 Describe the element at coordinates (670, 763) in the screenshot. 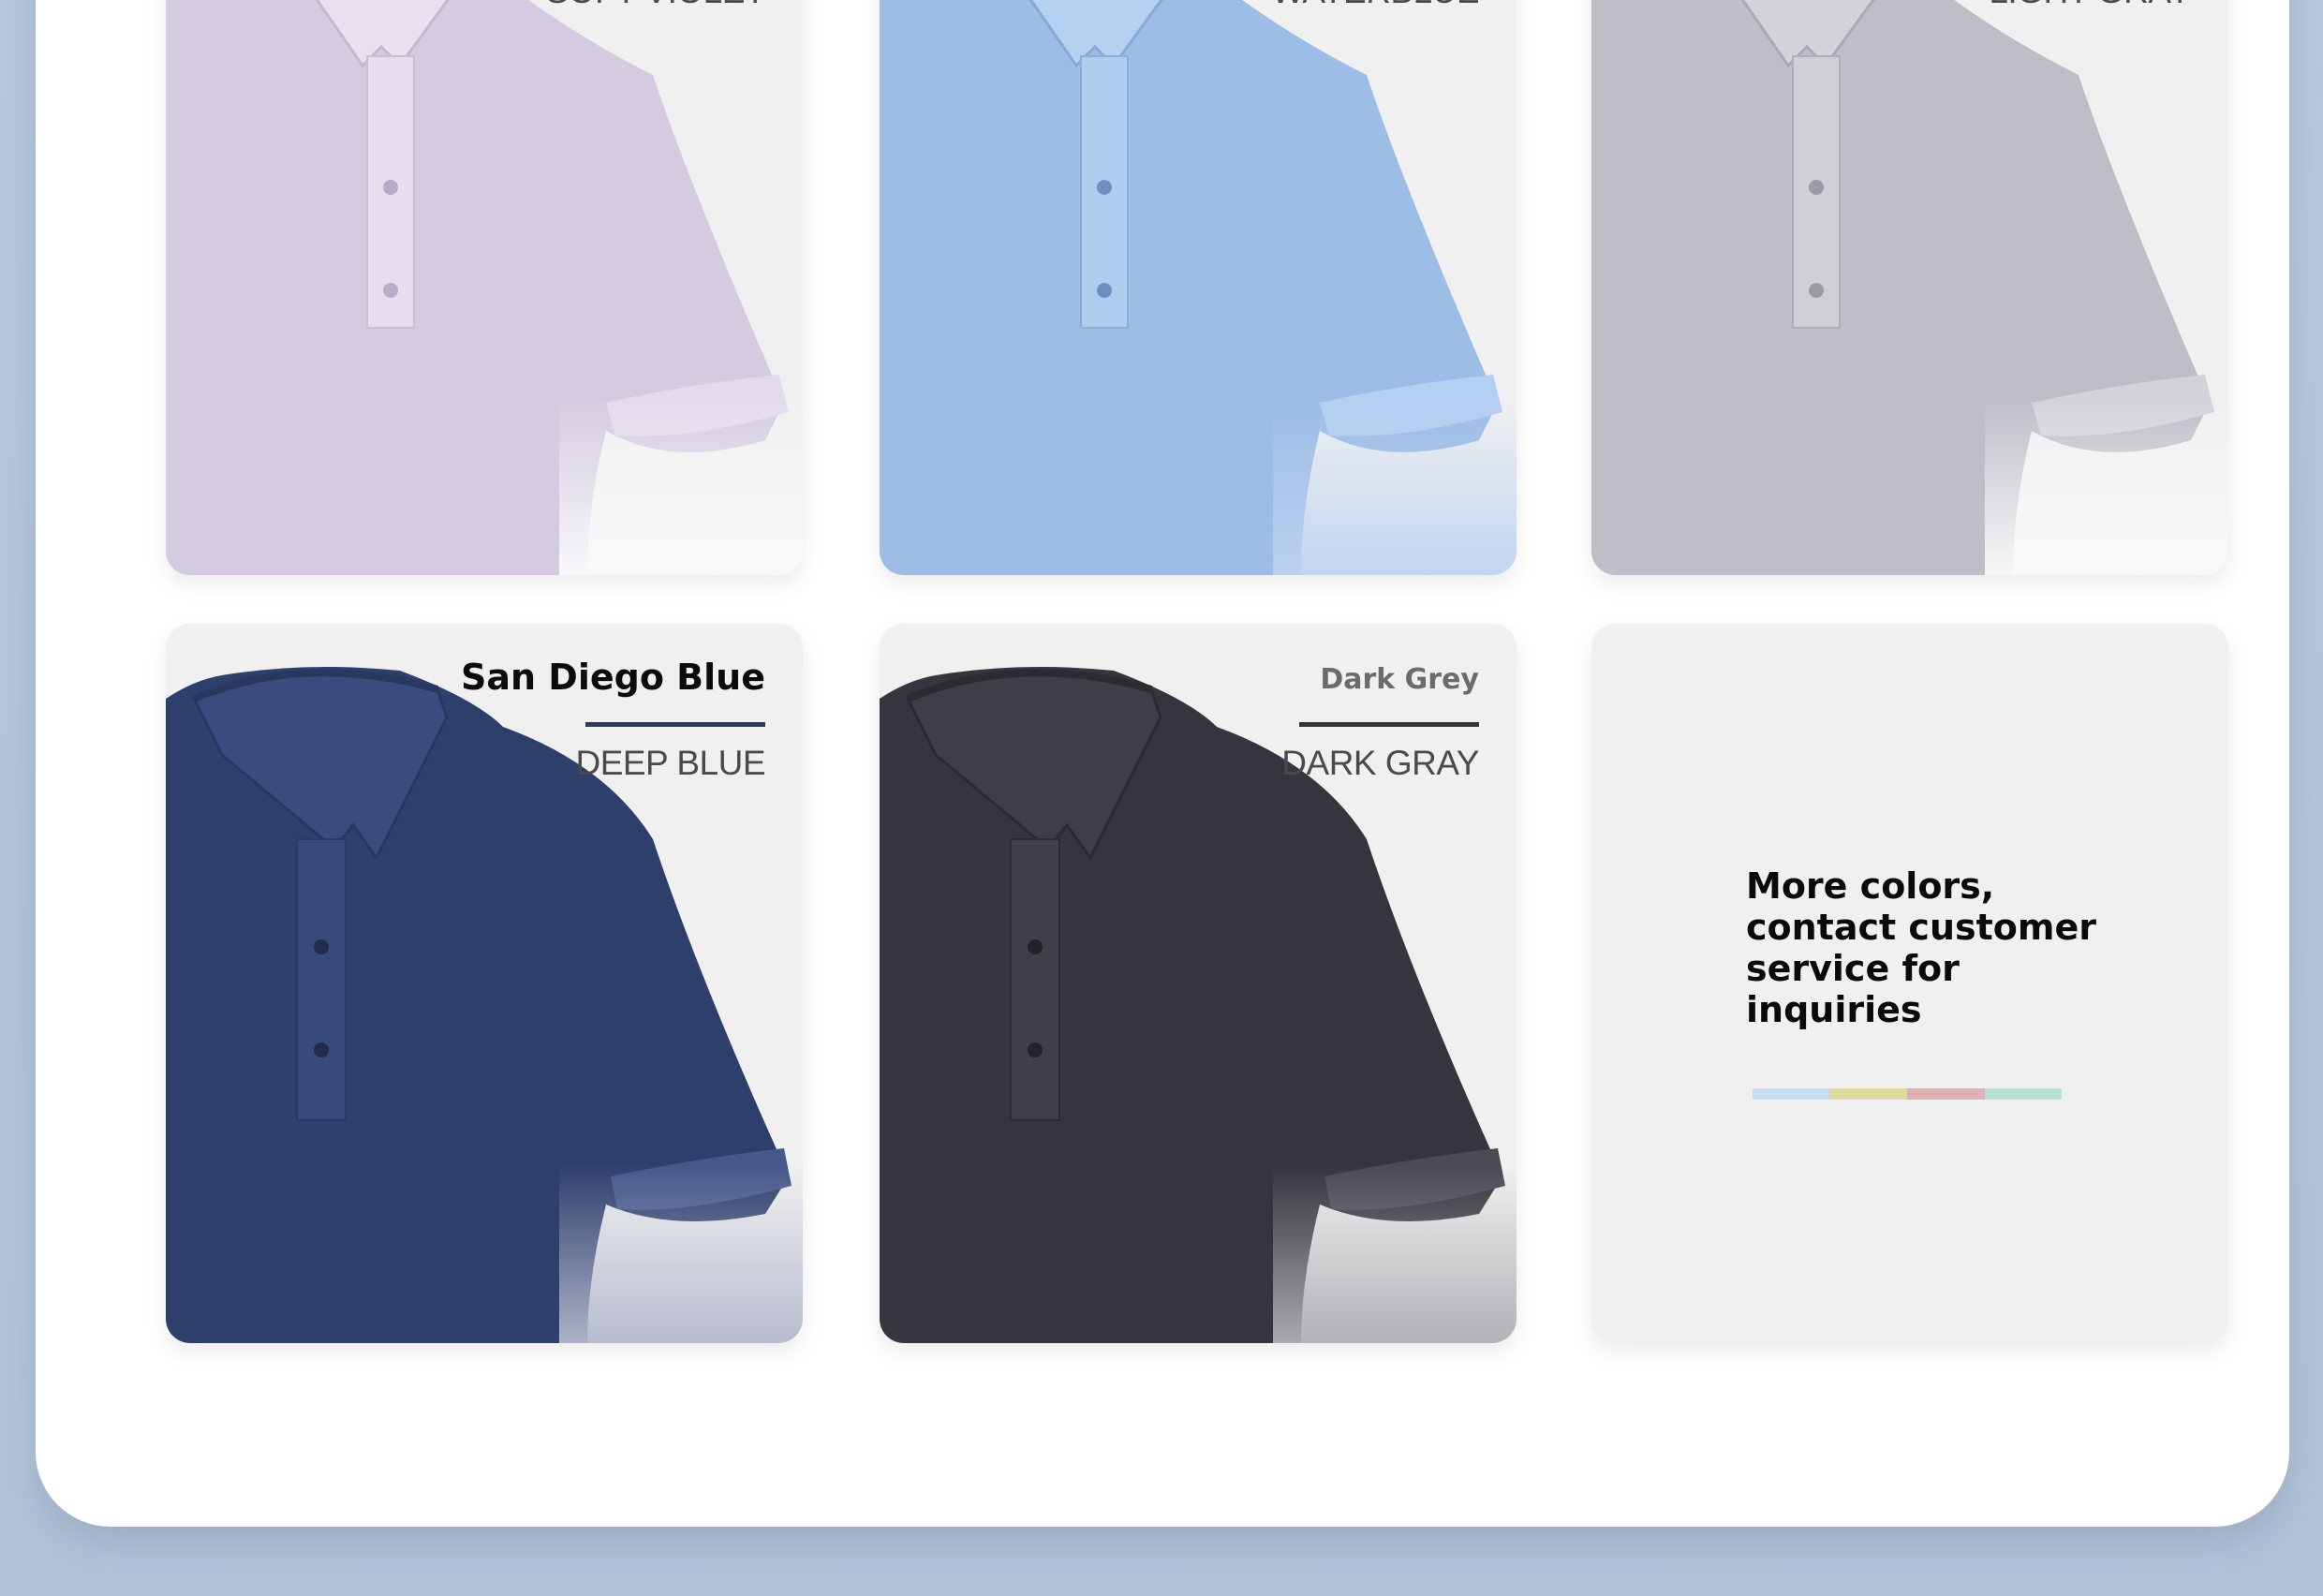

I see `color-code-label: DEEP BLUE` at that location.